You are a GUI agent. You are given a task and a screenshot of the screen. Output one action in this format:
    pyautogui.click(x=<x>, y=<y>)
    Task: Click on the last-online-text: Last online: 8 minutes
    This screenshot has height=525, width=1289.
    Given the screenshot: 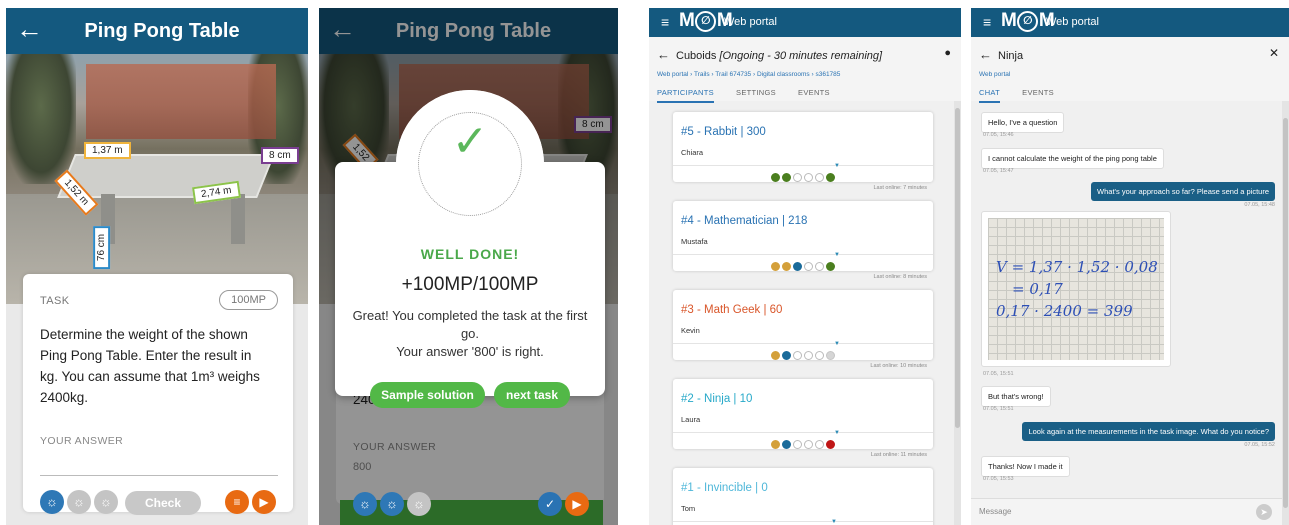 What is the action you would take?
    pyautogui.click(x=900, y=277)
    